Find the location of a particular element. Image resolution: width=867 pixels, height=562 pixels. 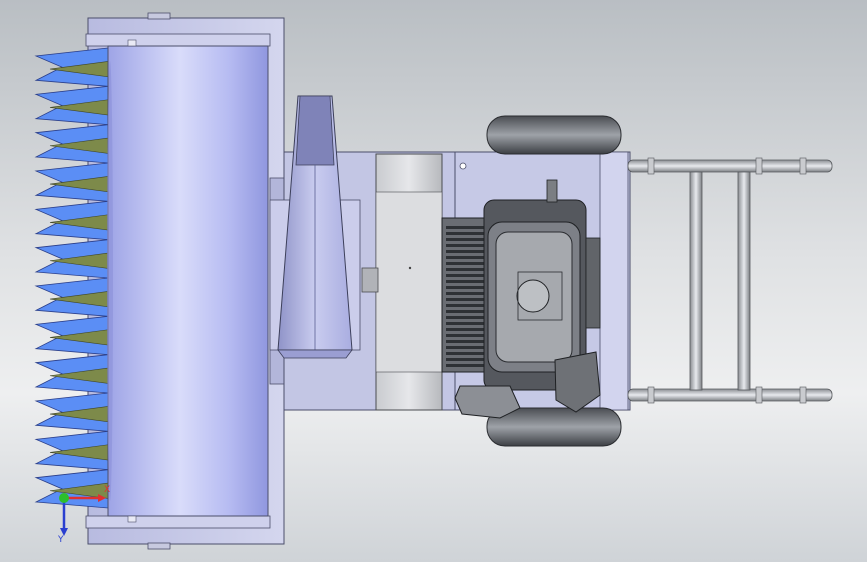

handlebar is located at coordinates (730, 280).